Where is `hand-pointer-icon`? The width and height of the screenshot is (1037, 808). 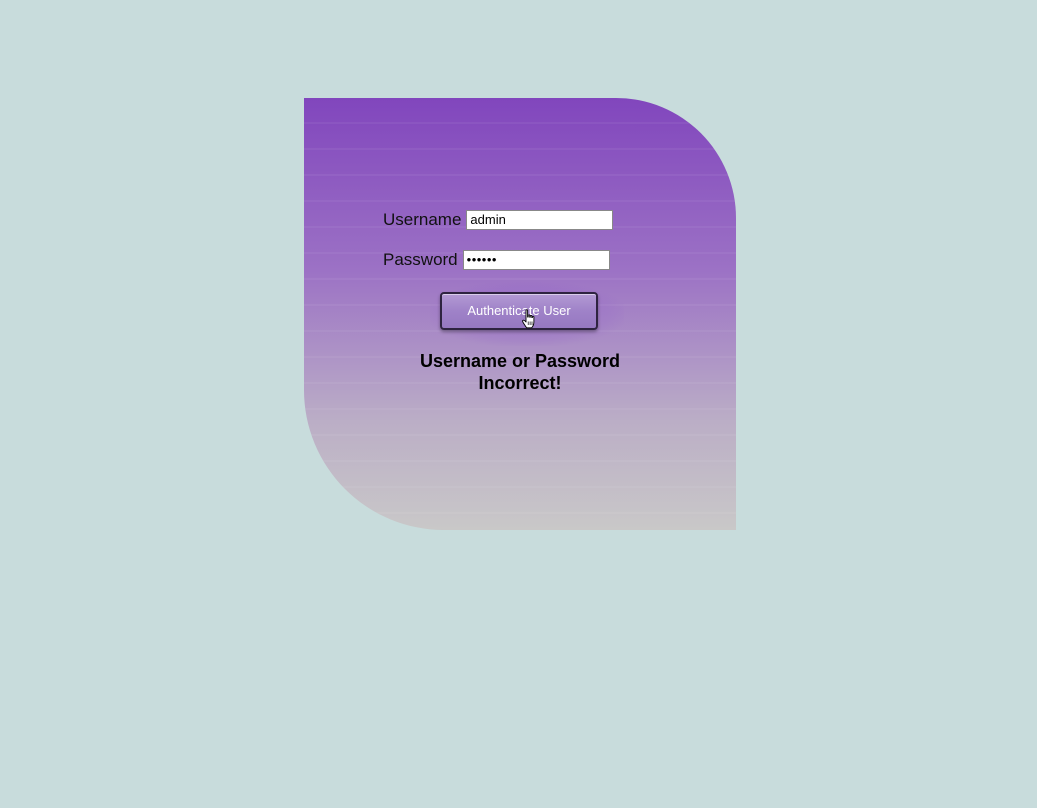 hand-pointer-icon is located at coordinates (528, 319).